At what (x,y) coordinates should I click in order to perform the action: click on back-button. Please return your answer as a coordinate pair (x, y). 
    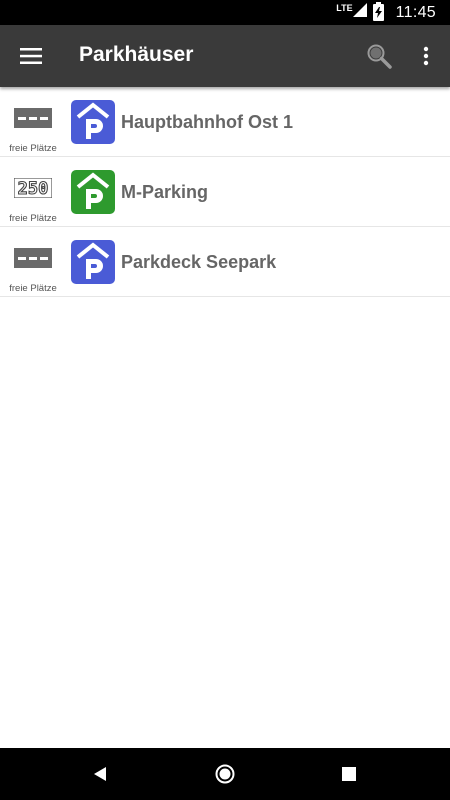
    Looking at the image, I should click on (100, 774).